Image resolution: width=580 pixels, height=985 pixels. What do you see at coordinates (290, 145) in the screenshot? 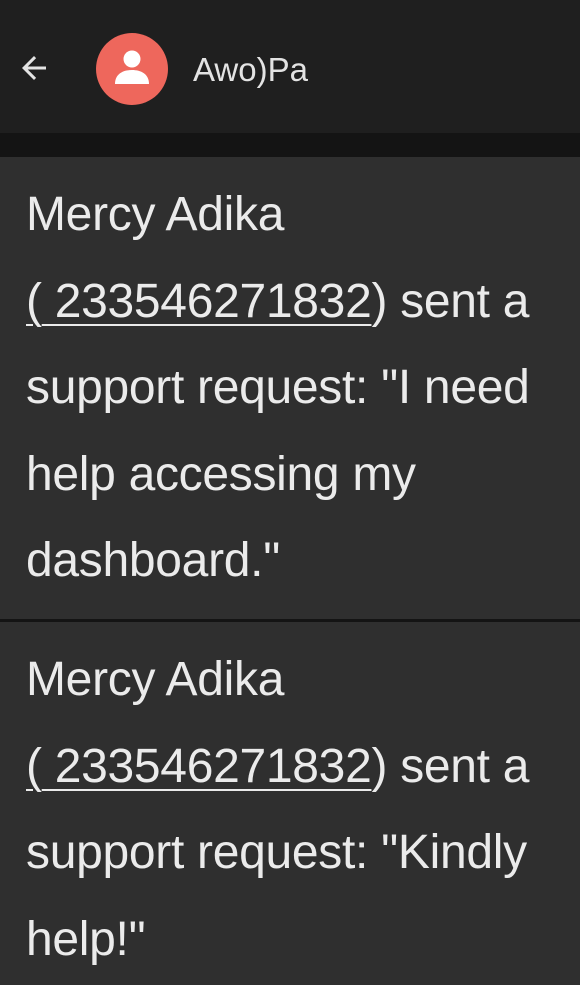
I see `header-divider` at bounding box center [290, 145].